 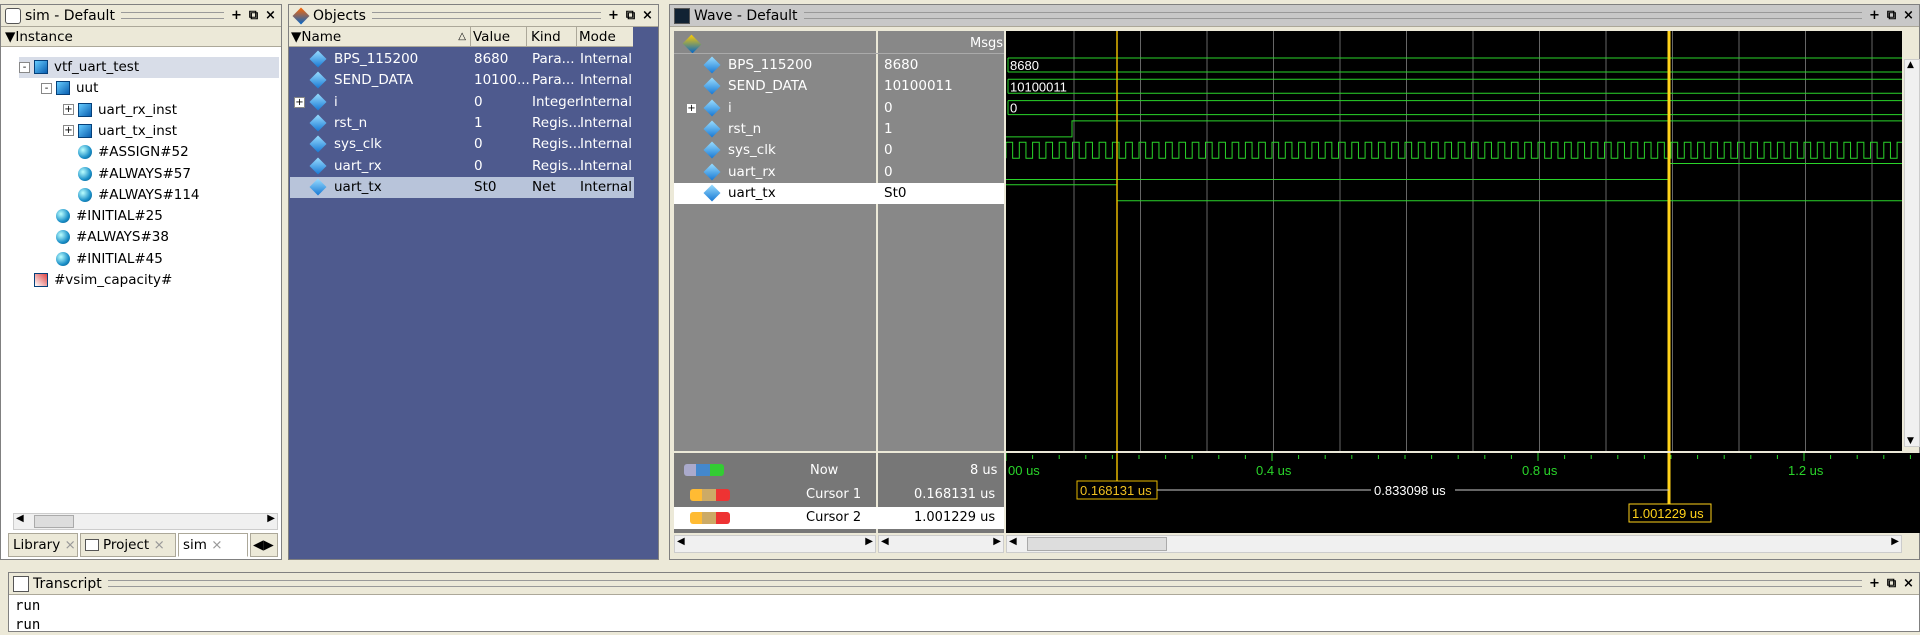 I want to click on tree-item: + uart_tx_inst, so click(x=120, y=131).